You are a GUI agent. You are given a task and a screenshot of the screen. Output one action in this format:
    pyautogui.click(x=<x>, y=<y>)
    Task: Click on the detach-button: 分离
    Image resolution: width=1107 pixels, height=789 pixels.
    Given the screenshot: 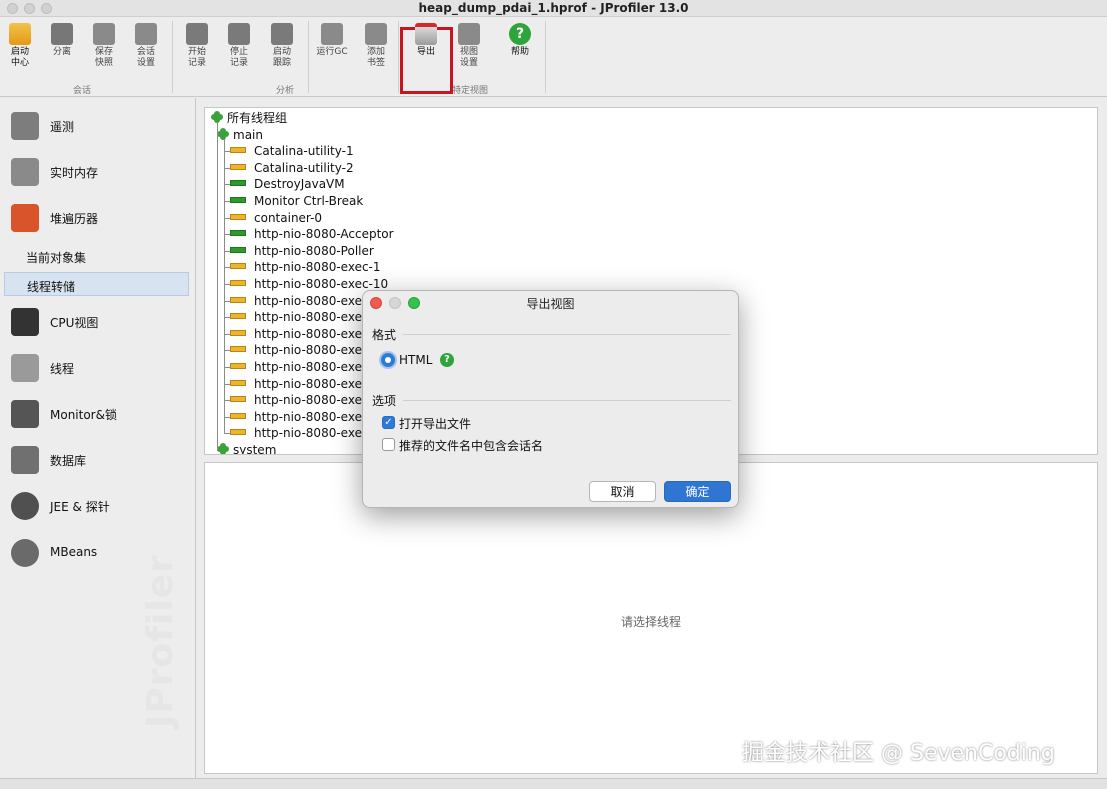 What is the action you would take?
    pyautogui.click(x=62, y=53)
    